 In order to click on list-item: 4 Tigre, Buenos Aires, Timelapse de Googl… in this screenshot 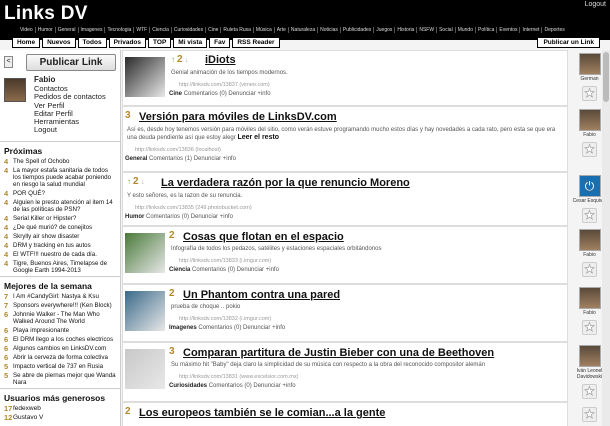, I will do `click(60, 267)`.